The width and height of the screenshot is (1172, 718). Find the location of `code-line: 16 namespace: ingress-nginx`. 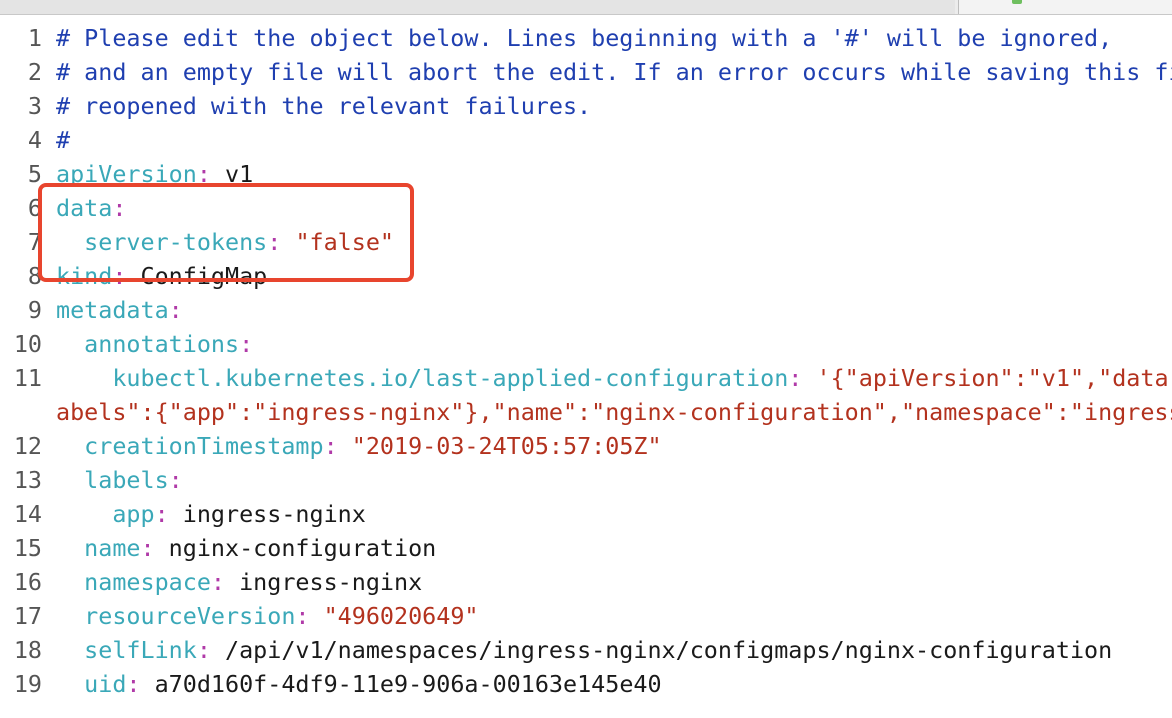

code-line: 16 namespace: ingress-nginx is located at coordinates (586, 582).